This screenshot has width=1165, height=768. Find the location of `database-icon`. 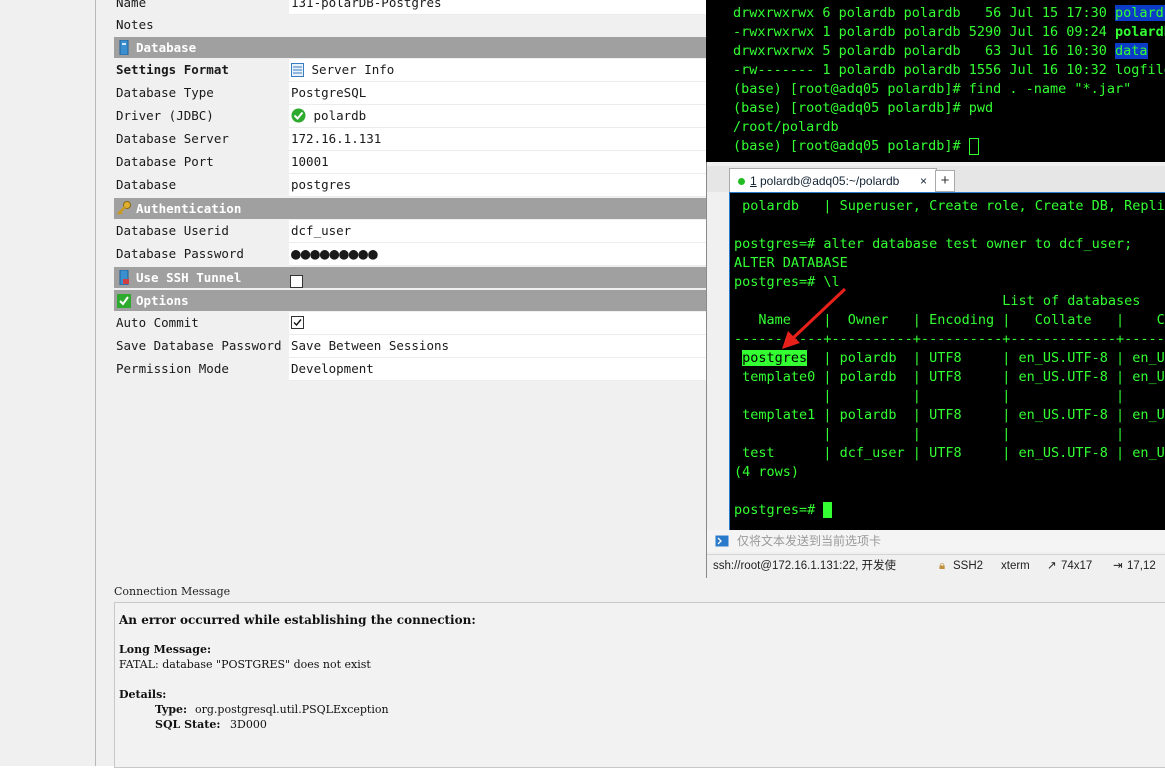

database-icon is located at coordinates (124, 47).